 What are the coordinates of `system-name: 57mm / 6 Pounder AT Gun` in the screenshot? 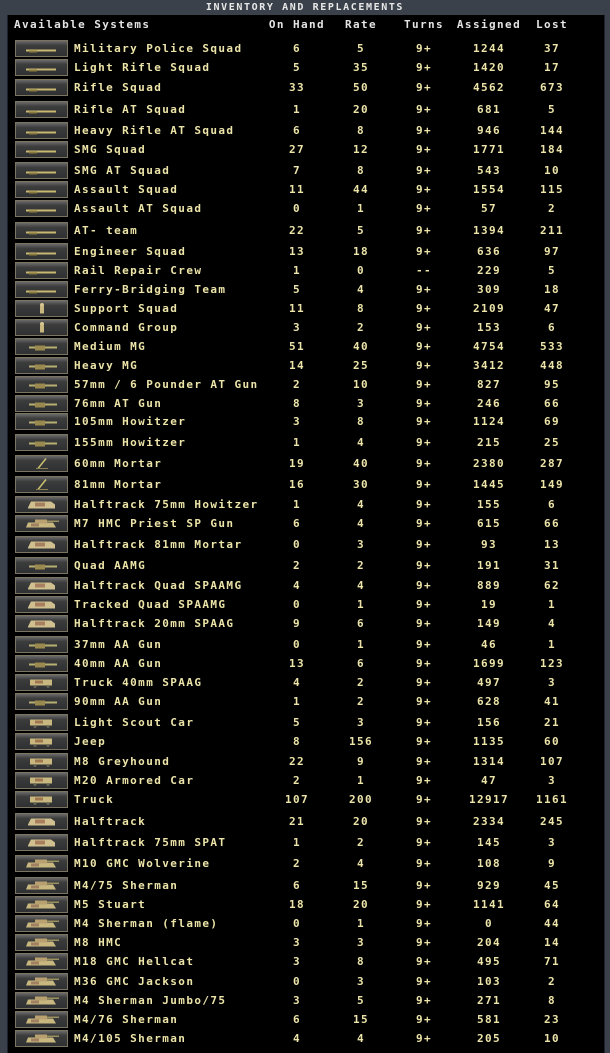 It's located at (166, 385).